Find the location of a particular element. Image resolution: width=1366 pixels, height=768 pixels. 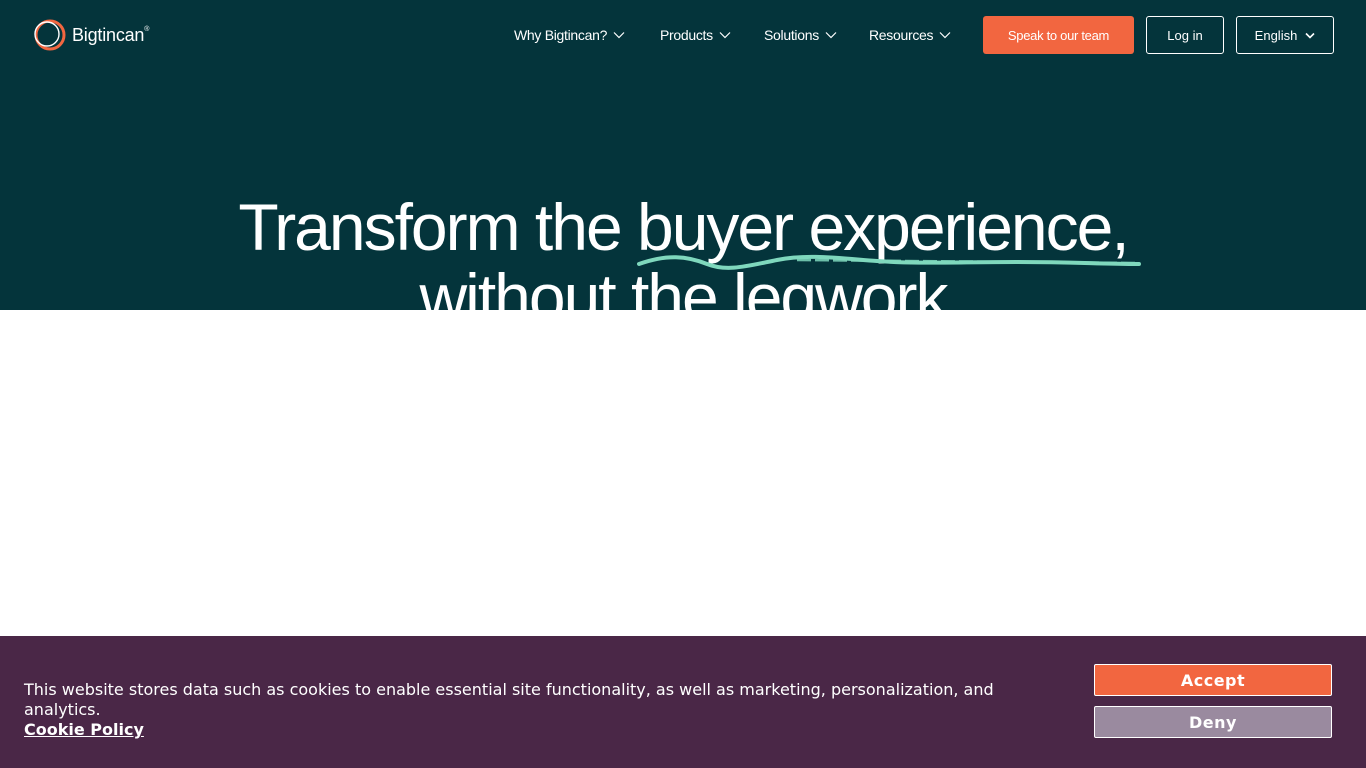

headline-part1: Transform the is located at coordinates (438, 227).